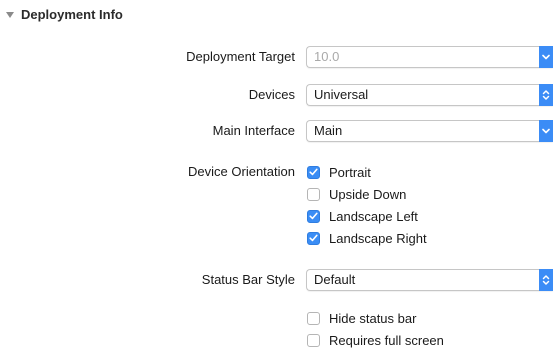 The width and height of the screenshot is (553, 352). What do you see at coordinates (378, 238) in the screenshot?
I see `orientation-landscape-right-label: Landscape Right` at bounding box center [378, 238].